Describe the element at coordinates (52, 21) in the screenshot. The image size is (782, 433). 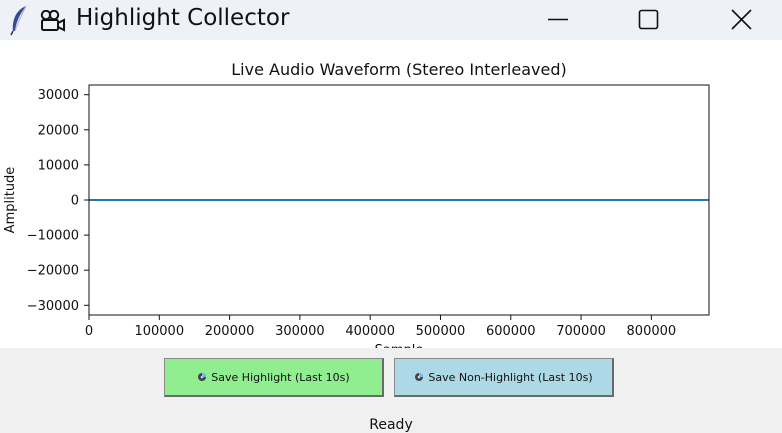
I see `movie-camera-icon` at that location.